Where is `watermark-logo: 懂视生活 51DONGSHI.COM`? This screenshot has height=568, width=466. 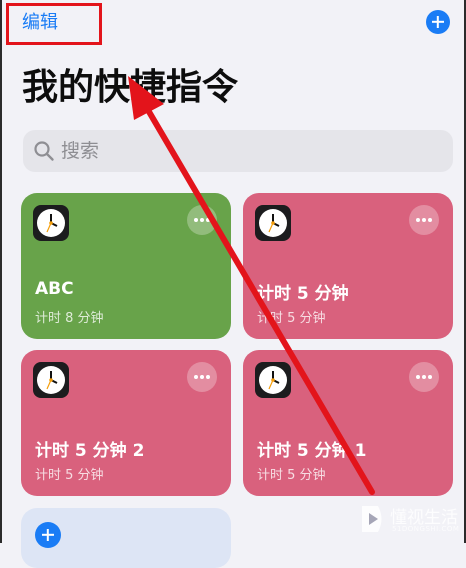 watermark-logo: 懂视生活 51DONGSHI.COM is located at coordinates (410, 520).